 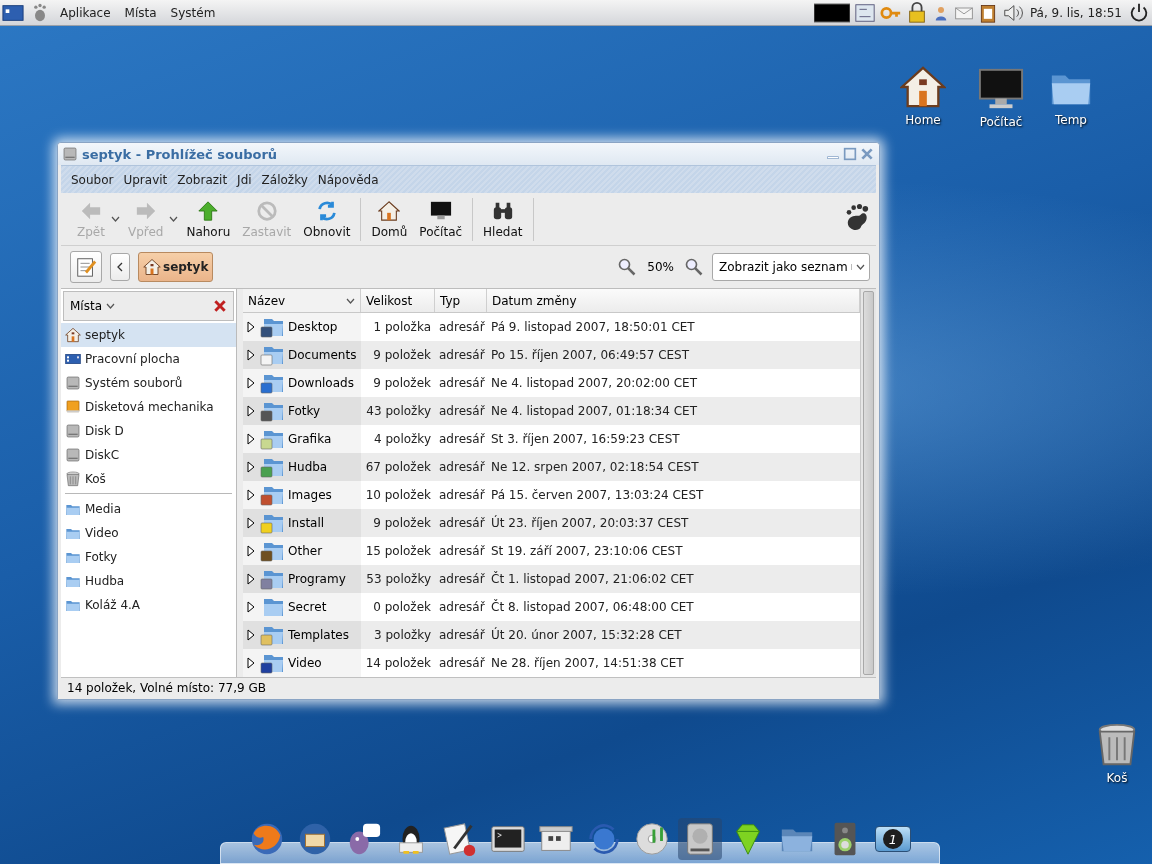 I want to click on zoom-out-icon, so click(x=627, y=267).